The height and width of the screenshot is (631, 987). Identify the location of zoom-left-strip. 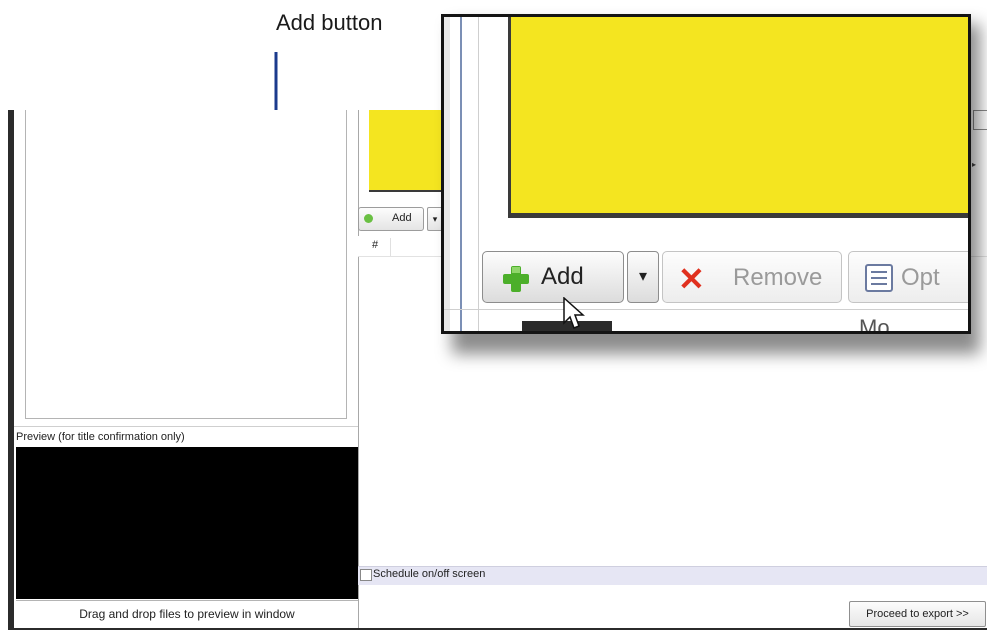
(447, 174).